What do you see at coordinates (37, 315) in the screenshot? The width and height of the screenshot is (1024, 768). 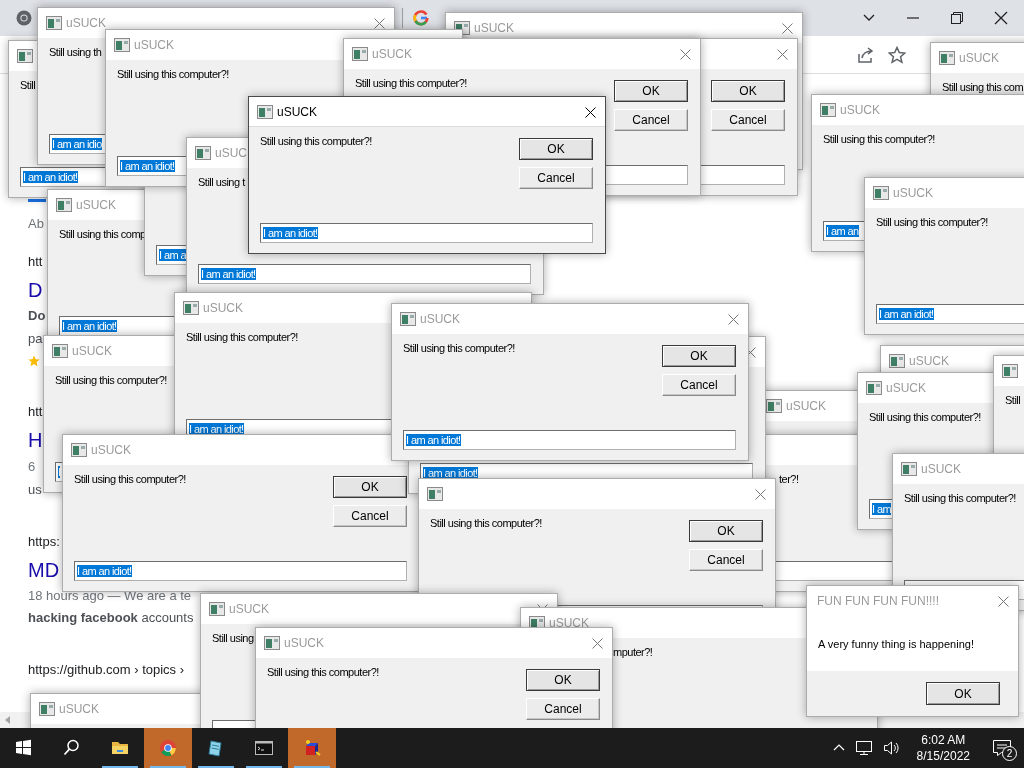 I see `result-snippet: Do` at bounding box center [37, 315].